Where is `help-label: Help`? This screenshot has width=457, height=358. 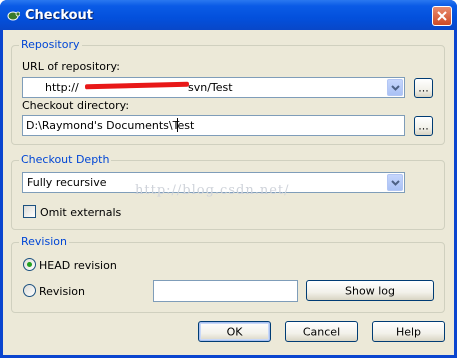
help-label: Help is located at coordinates (408, 331).